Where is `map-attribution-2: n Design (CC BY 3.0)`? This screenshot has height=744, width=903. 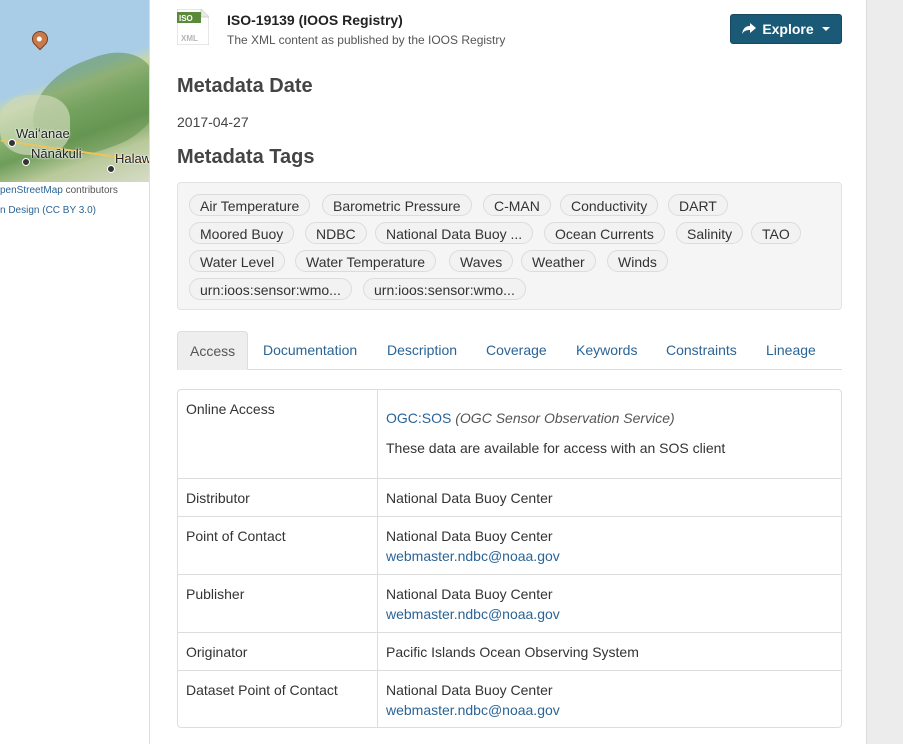
map-attribution-2: n Design (CC BY 3.0) is located at coordinates (48, 210).